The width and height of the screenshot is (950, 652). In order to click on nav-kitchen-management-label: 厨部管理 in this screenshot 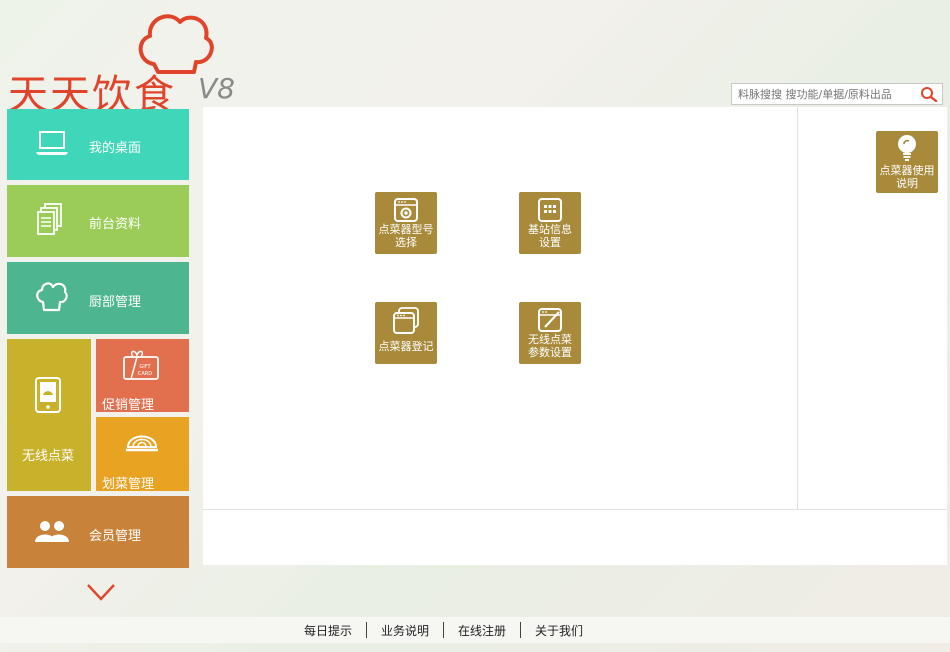, I will do `click(115, 302)`.